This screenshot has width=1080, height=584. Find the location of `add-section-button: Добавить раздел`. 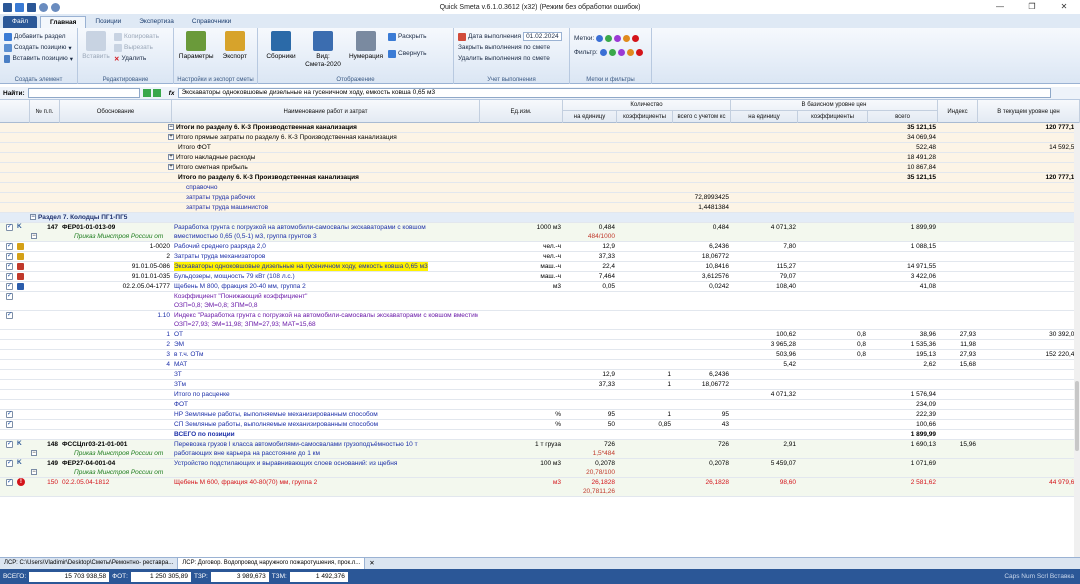

add-section-button: Добавить раздел is located at coordinates (38, 36).